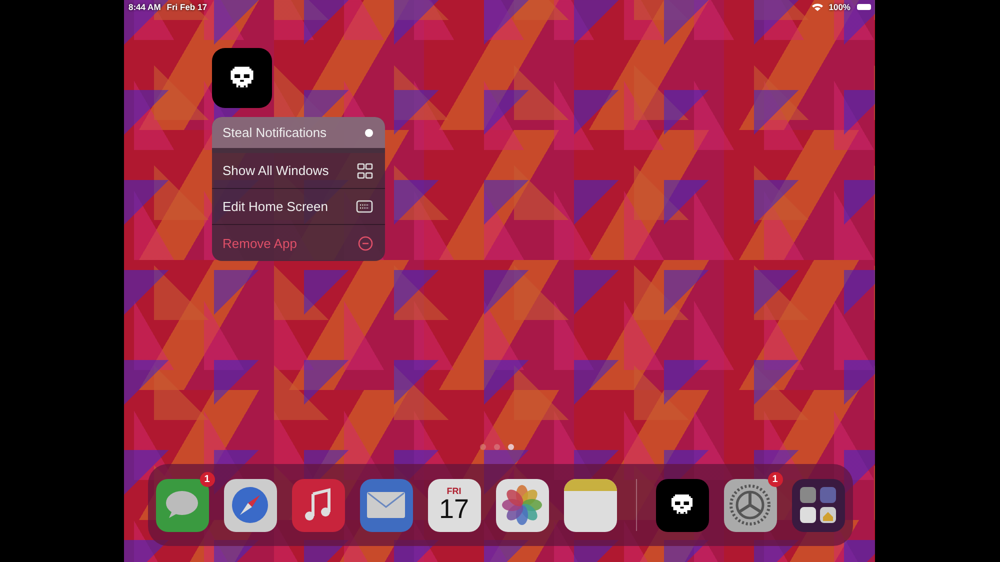 The image size is (1000, 562). I want to click on app-library-icon, so click(818, 505).